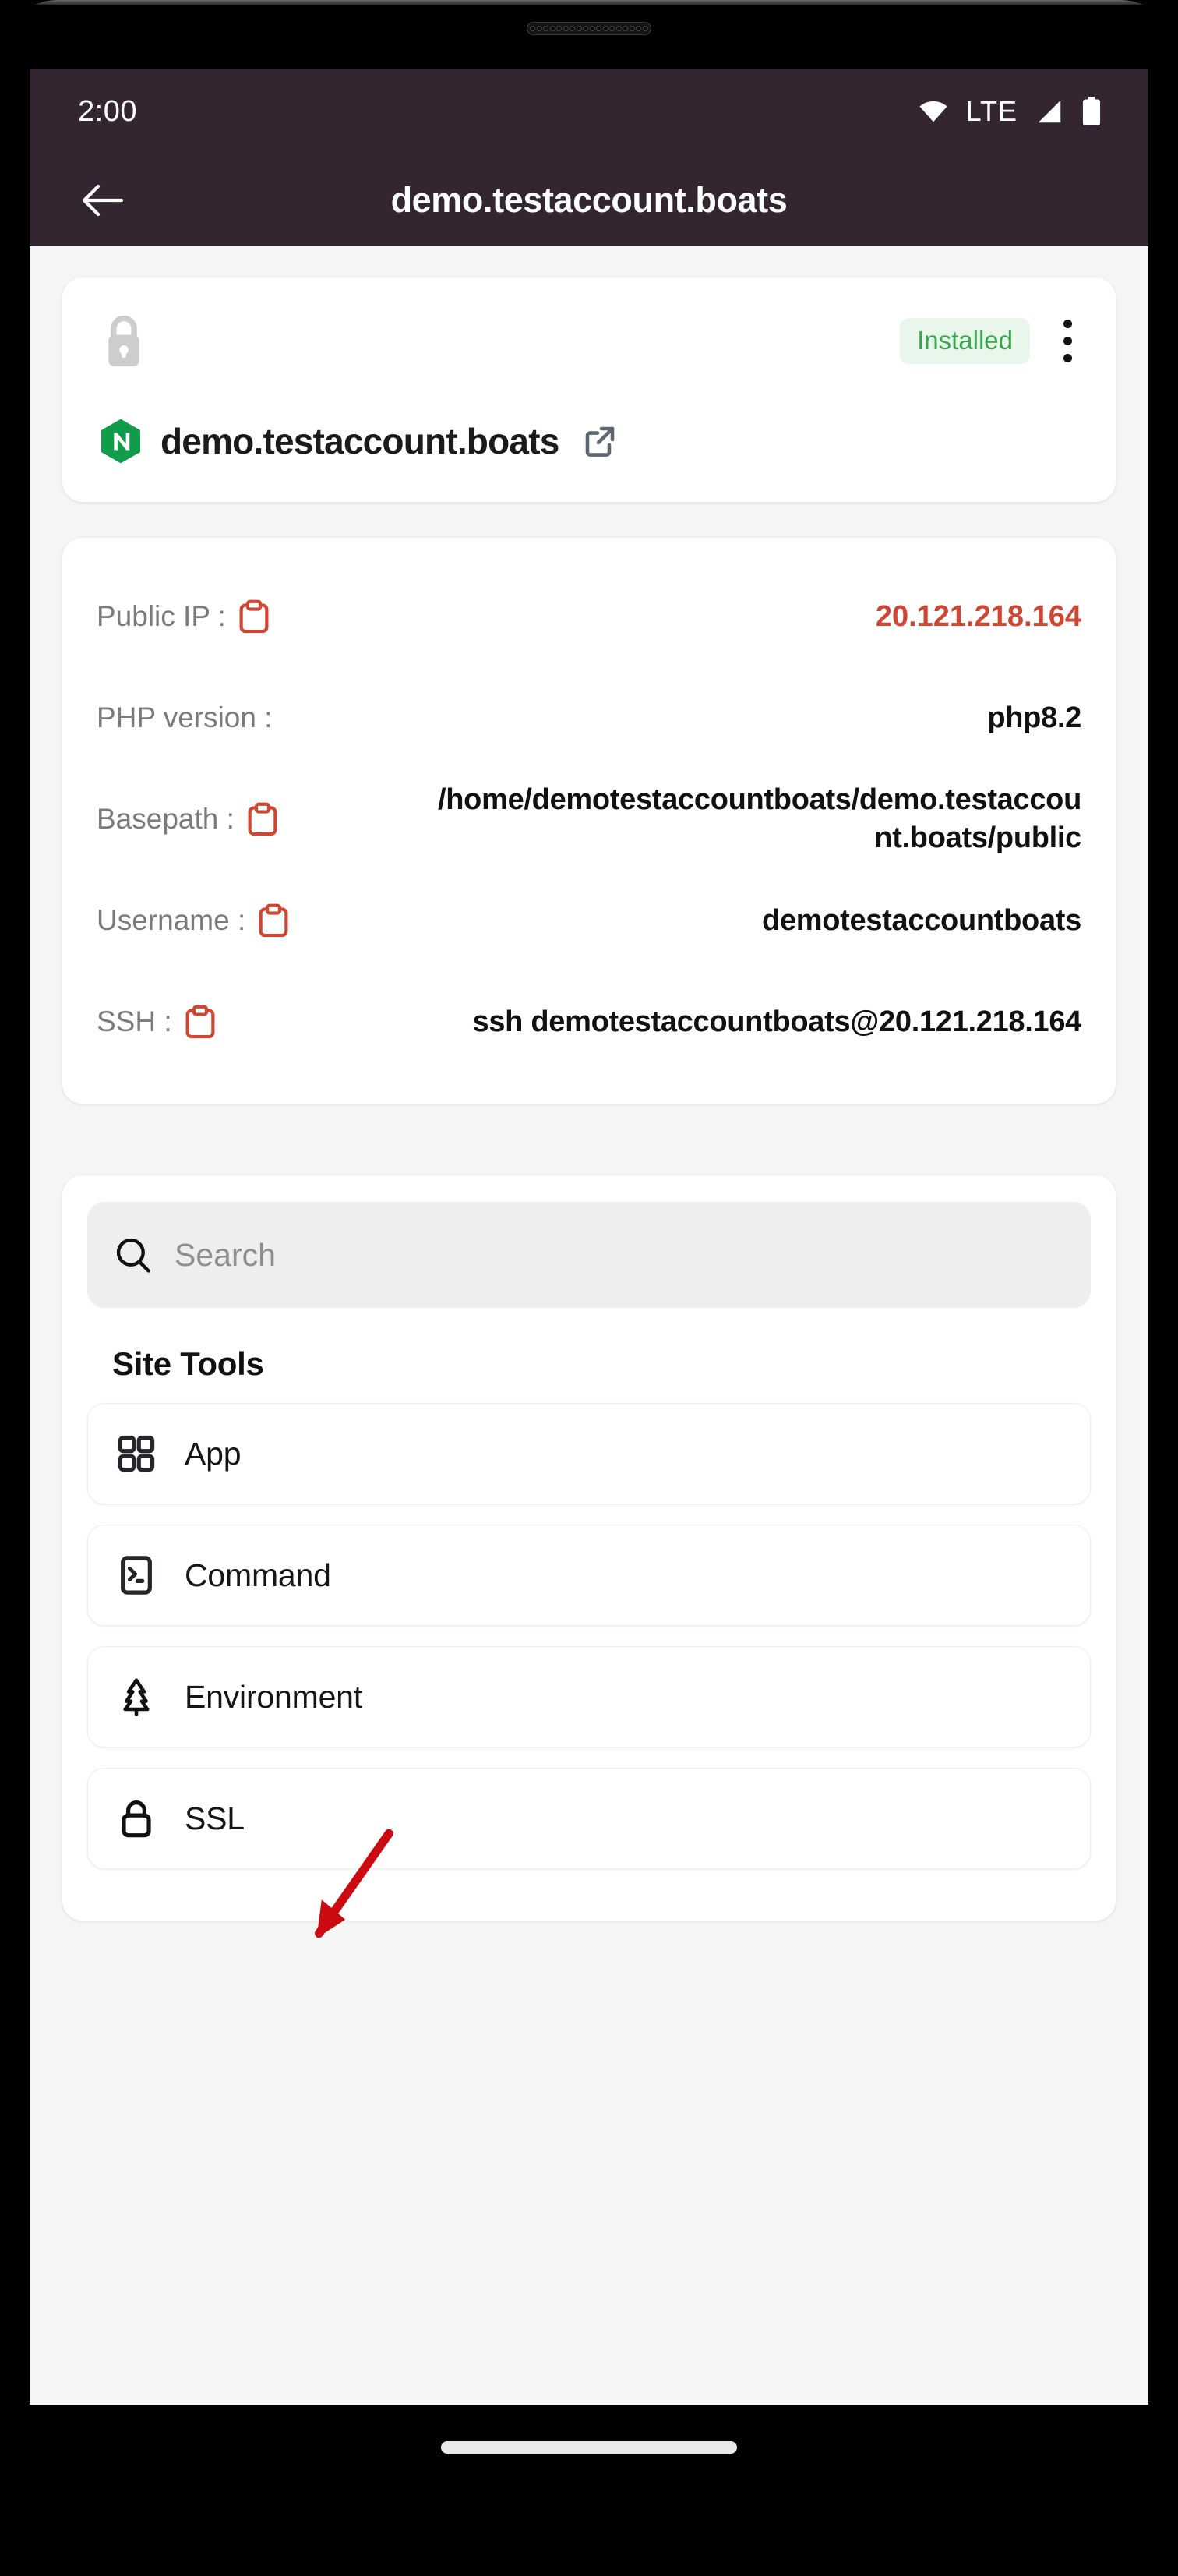 The width and height of the screenshot is (1178, 2576). I want to click on status-bar-indicators: LTE, so click(1010, 111).